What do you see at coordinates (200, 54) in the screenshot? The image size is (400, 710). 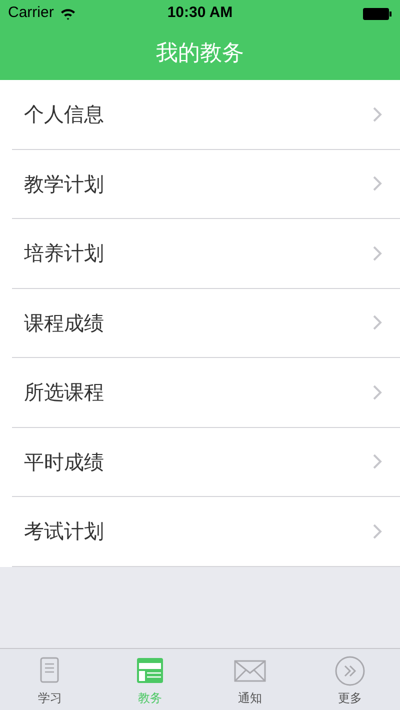 I see `nav-title: 我的教务` at bounding box center [200, 54].